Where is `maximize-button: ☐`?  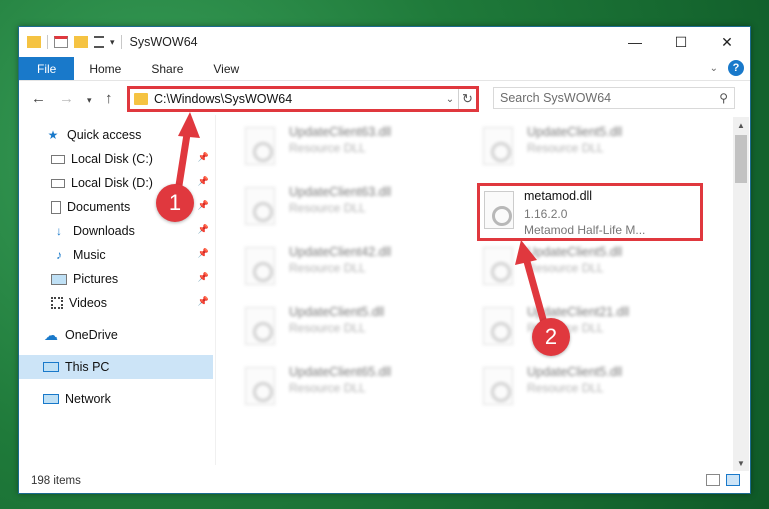 maximize-button: ☐ is located at coordinates (681, 42).